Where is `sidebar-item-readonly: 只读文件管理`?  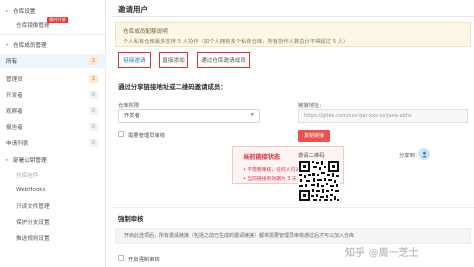 sidebar-item-readonly: 只读文件管理 is located at coordinates (53, 206).